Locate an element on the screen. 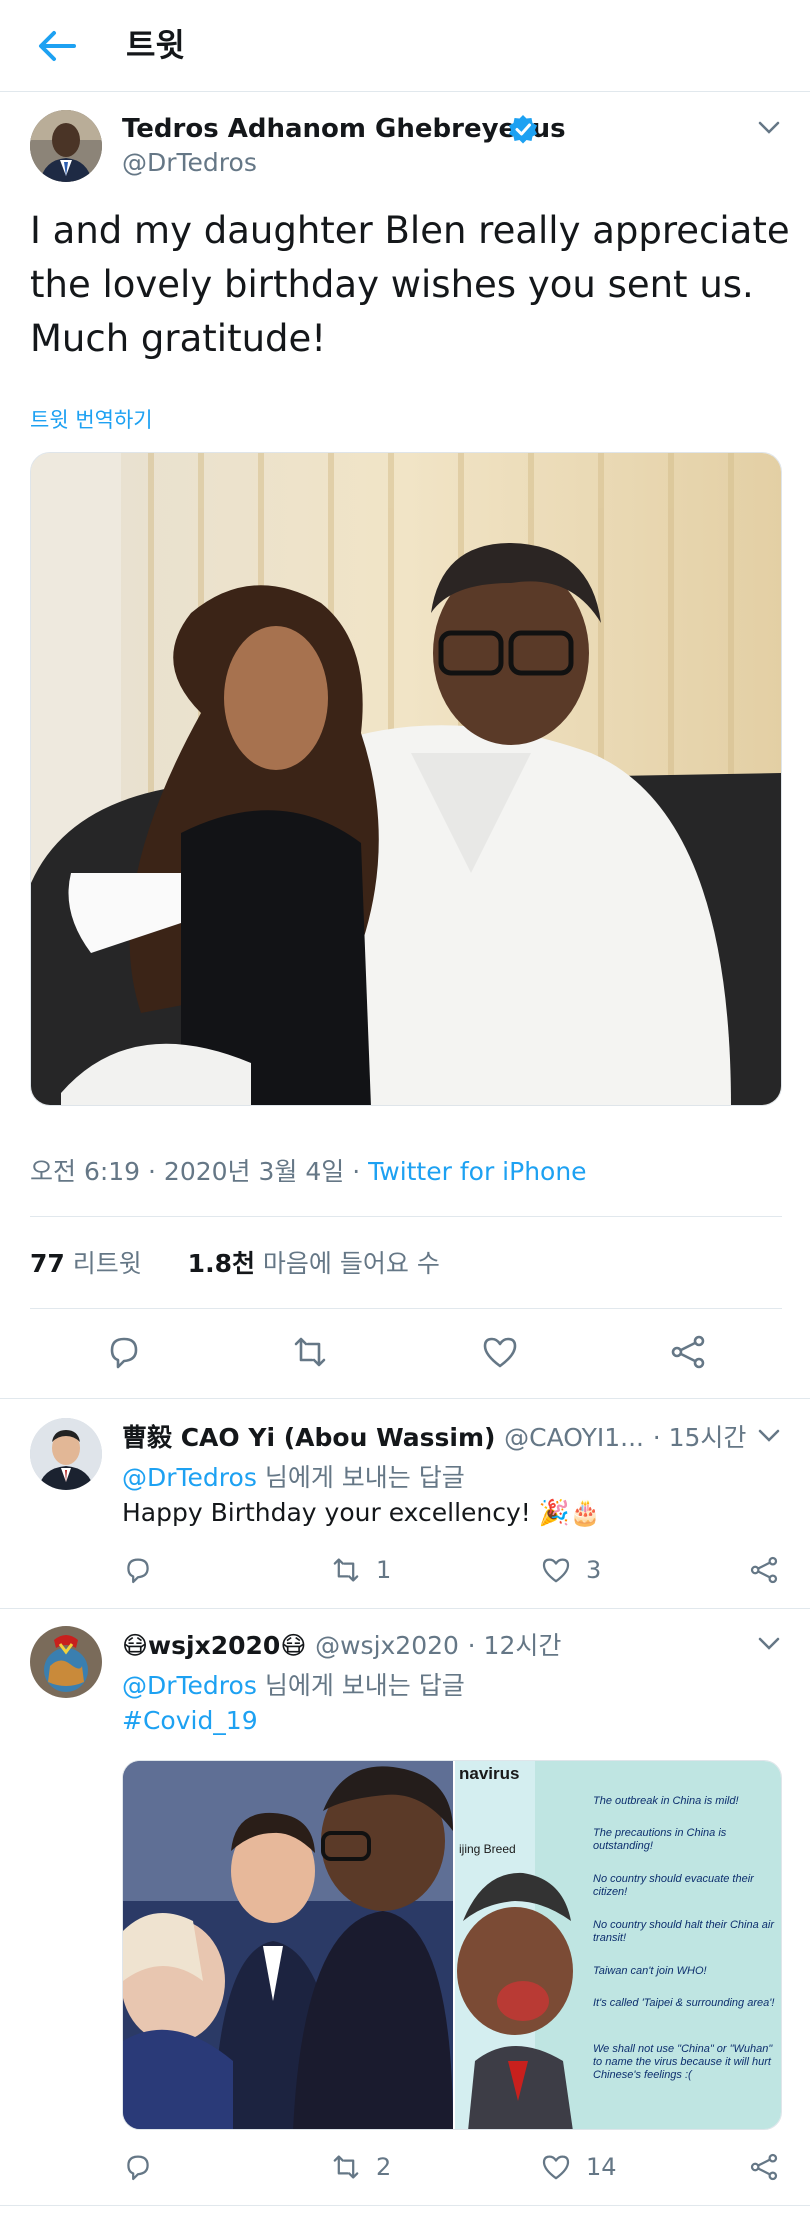 This screenshot has height=2218, width=810. retweet-count: 2 is located at coordinates (384, 2167).